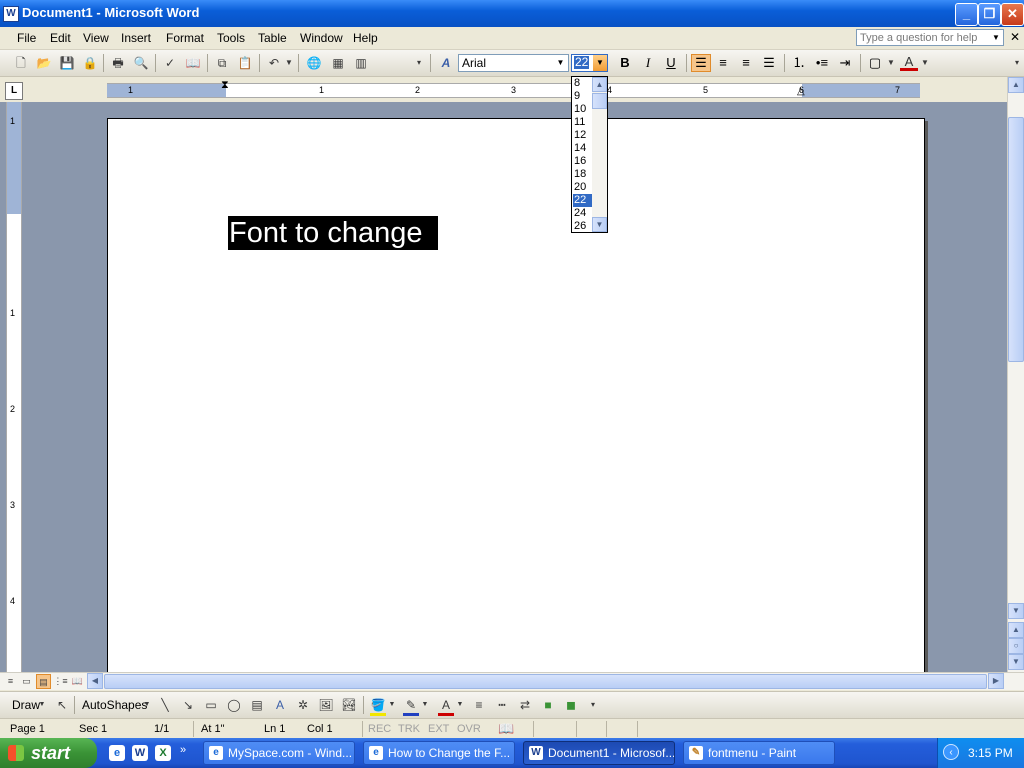 This screenshot has width=1024, height=768. What do you see at coordinates (583, 109) in the screenshot?
I see `font-size-option: 10` at bounding box center [583, 109].